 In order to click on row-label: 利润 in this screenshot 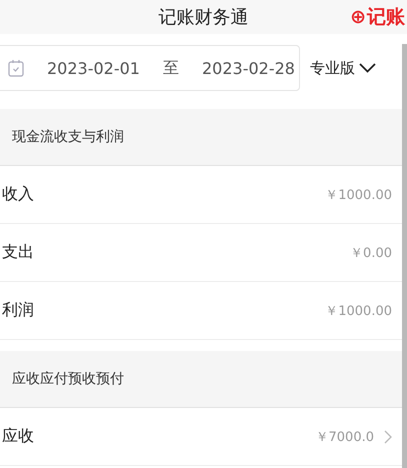, I will do `click(18, 310)`.